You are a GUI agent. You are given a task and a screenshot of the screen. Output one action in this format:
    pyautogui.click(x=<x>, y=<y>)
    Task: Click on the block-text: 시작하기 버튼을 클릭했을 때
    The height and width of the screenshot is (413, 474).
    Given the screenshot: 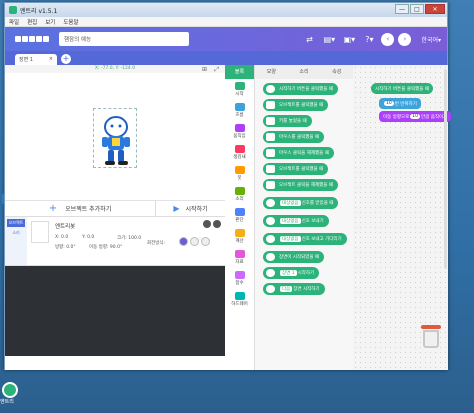 What is the action you would take?
    pyautogui.click(x=306, y=89)
    